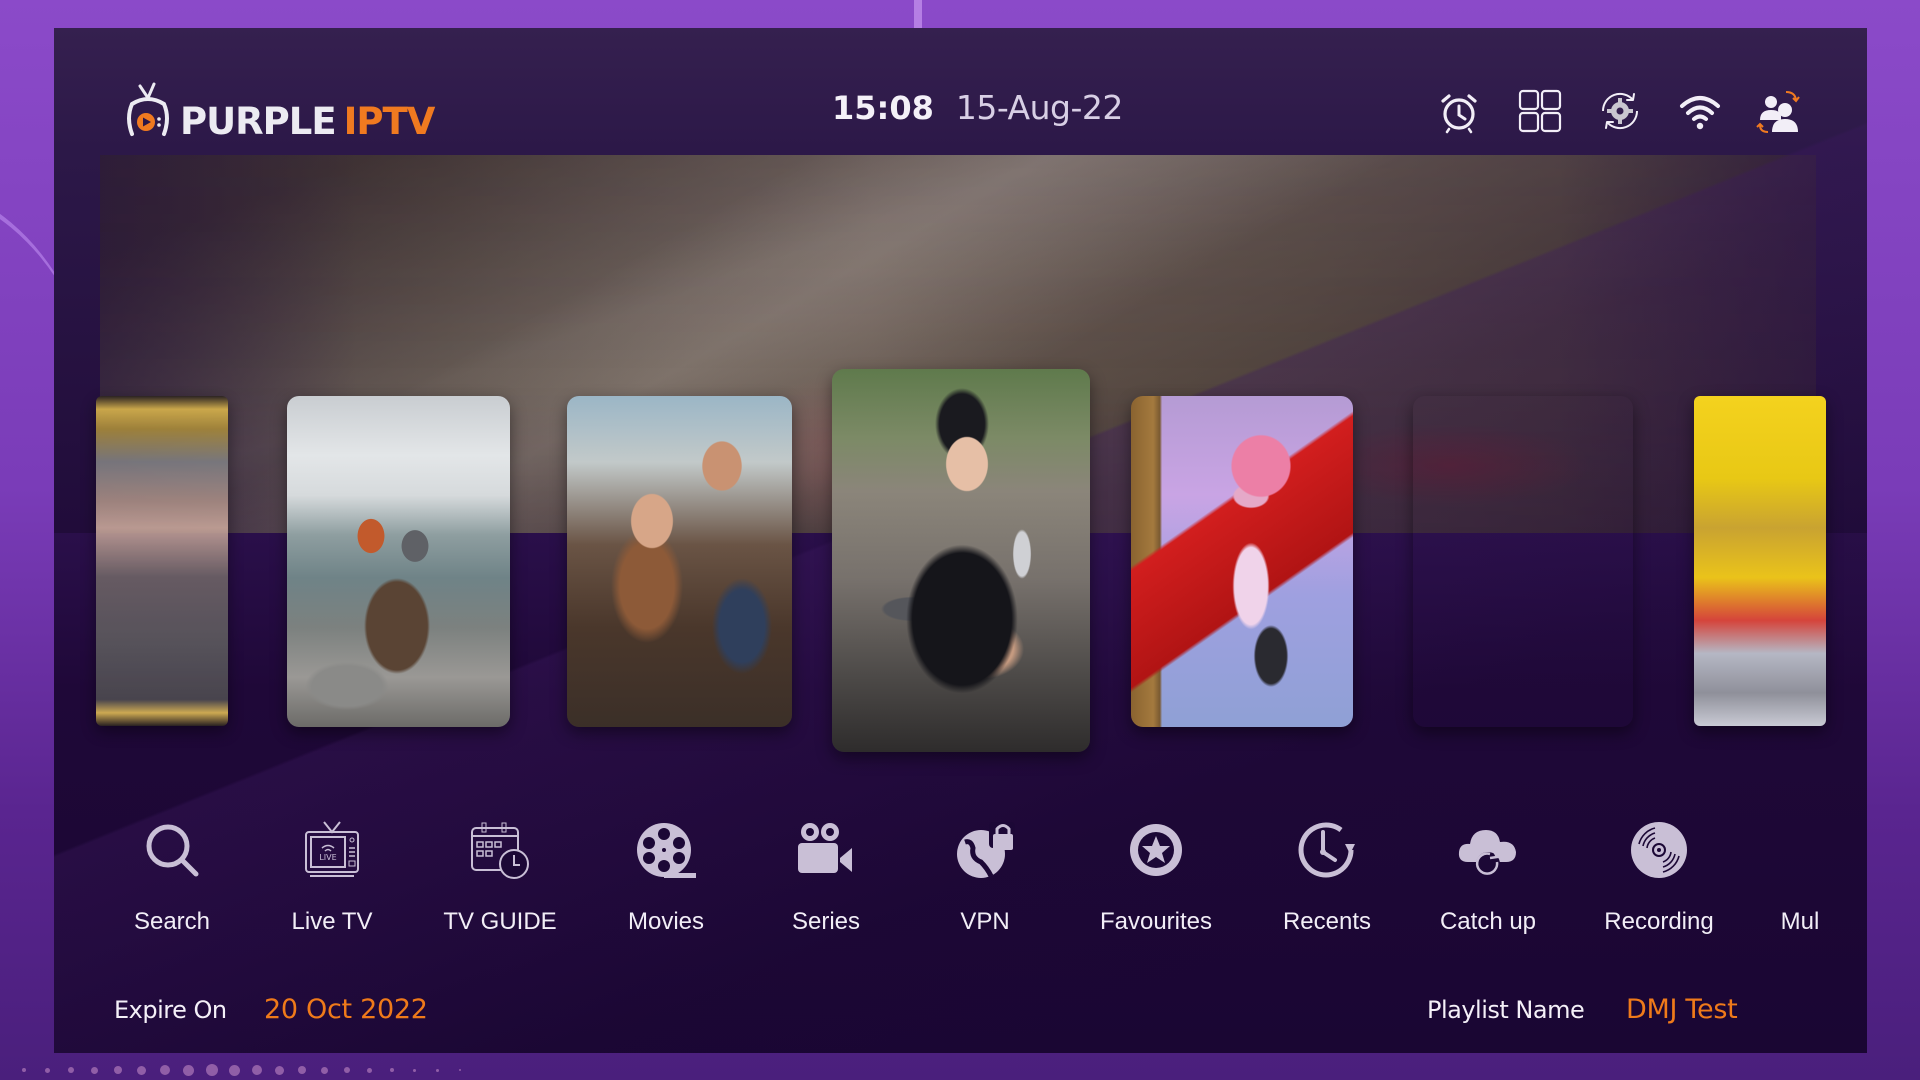 This screenshot has height=1080, width=1920. Describe the element at coordinates (883, 108) in the screenshot. I see `current-time: 15:08` at that location.